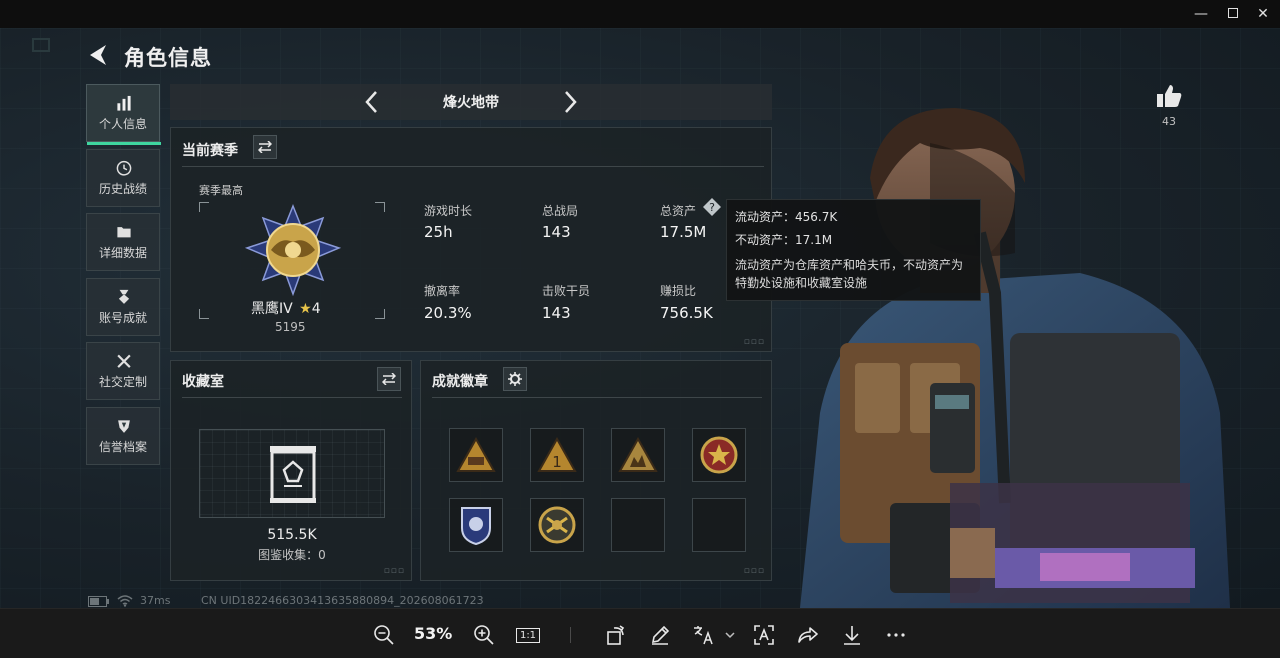 This screenshot has width=1280, height=658. What do you see at coordinates (433, 633) in the screenshot?
I see `zoom-level: 53%` at bounding box center [433, 633].